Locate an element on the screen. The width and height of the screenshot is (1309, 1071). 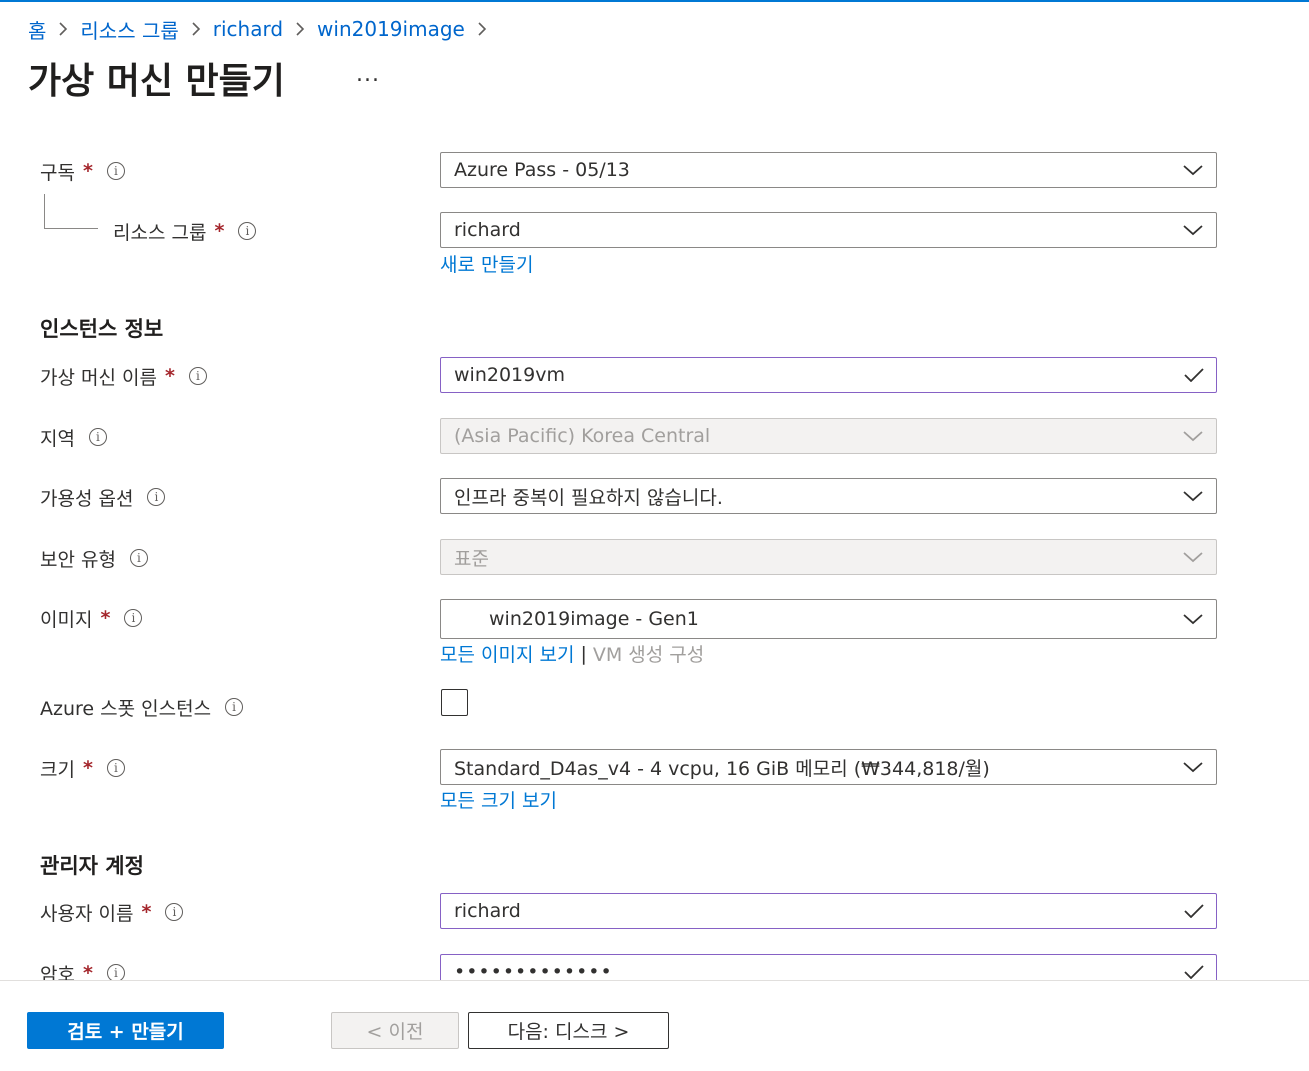
footer-divider is located at coordinates (654, 980).